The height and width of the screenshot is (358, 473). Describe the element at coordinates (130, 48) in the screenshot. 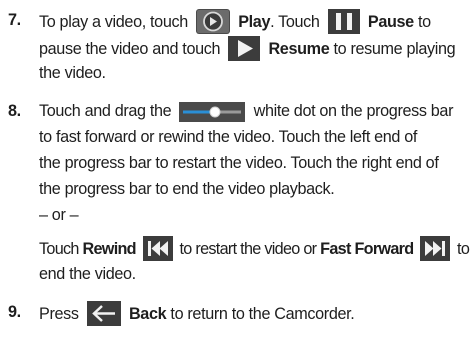

I see `step-text: pause the video and touch` at that location.